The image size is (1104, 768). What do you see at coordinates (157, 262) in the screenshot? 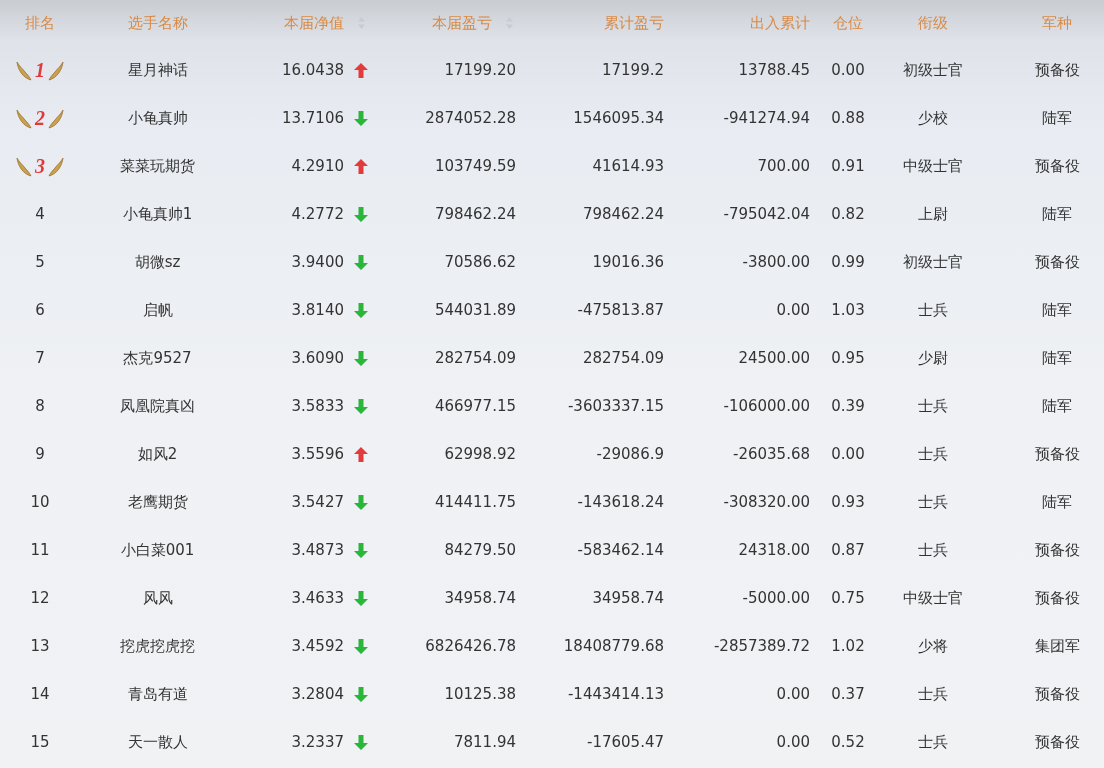
I see `player-name: 胡微sz` at bounding box center [157, 262].